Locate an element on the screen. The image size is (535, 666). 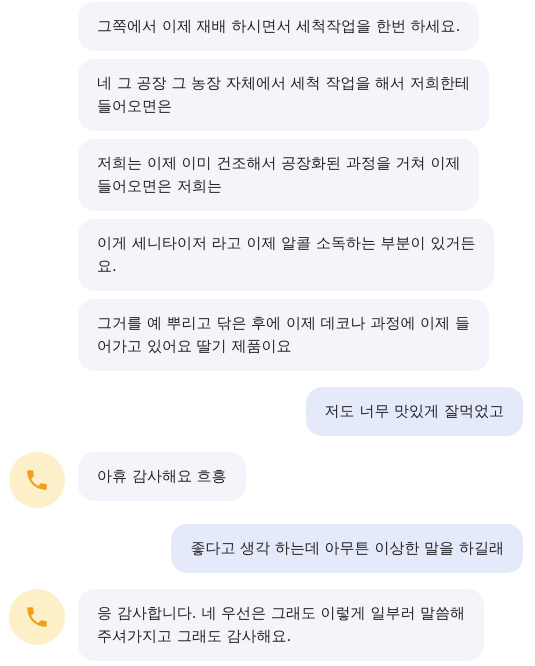
received-message-bubble: 응 감사합니다. 네 우선은 그래도 이렇게 일부러 말씀해 주셔가지고 그래도 감사해요. is located at coordinates (281, 625).